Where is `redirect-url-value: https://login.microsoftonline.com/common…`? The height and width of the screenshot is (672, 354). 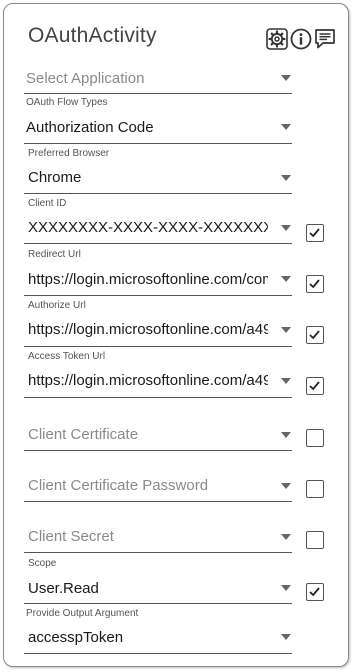 redirect-url-value: https://login.microsoftonline.com/common… is located at coordinates (148, 279).